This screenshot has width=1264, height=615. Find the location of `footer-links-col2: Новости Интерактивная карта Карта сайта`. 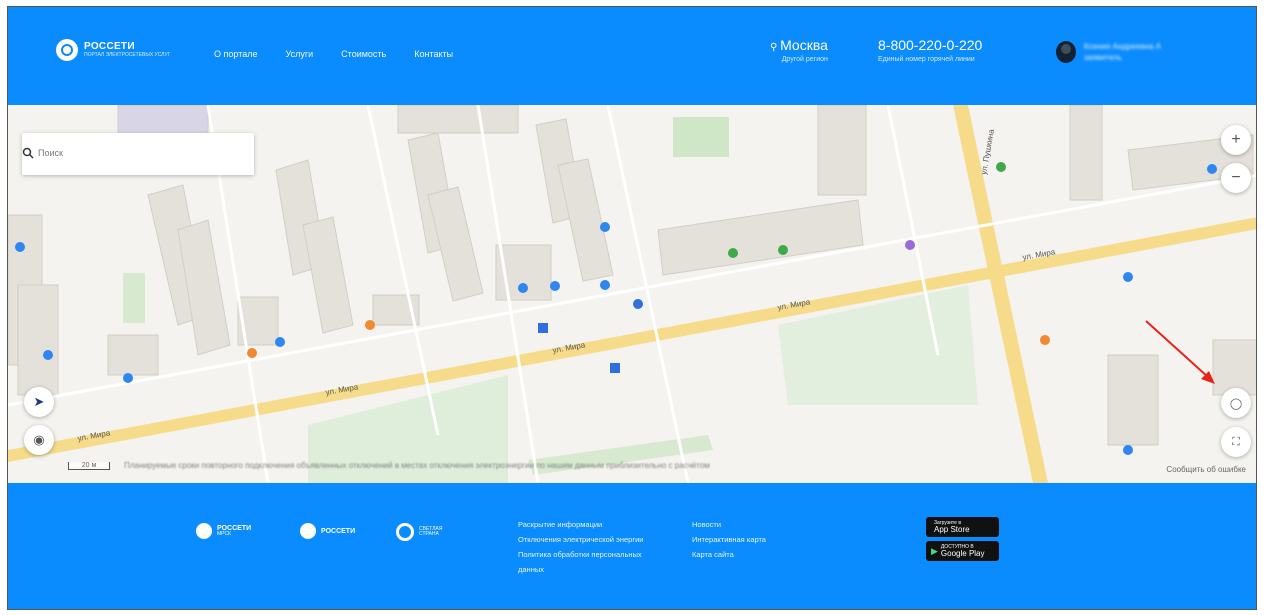

footer-links-col2: Новости Интерактивная карта Карта сайта is located at coordinates (757, 539).